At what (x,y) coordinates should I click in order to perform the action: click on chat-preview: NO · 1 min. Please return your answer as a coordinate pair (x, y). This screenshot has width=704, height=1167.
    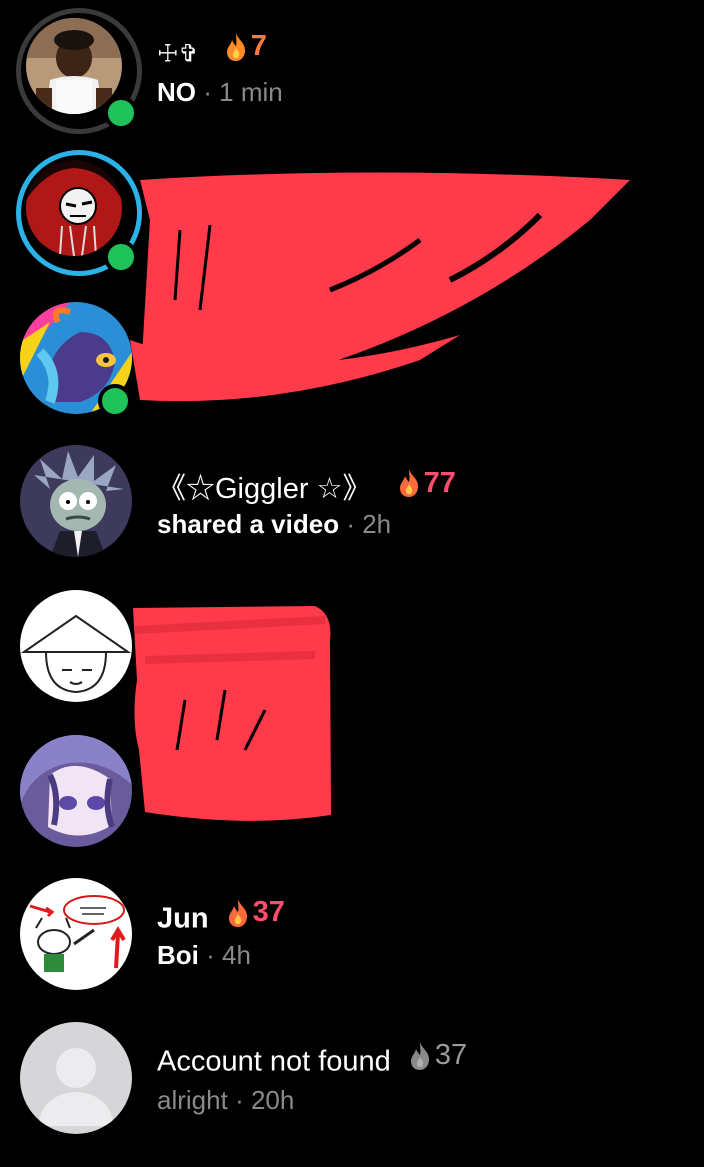
    Looking at the image, I should click on (220, 92).